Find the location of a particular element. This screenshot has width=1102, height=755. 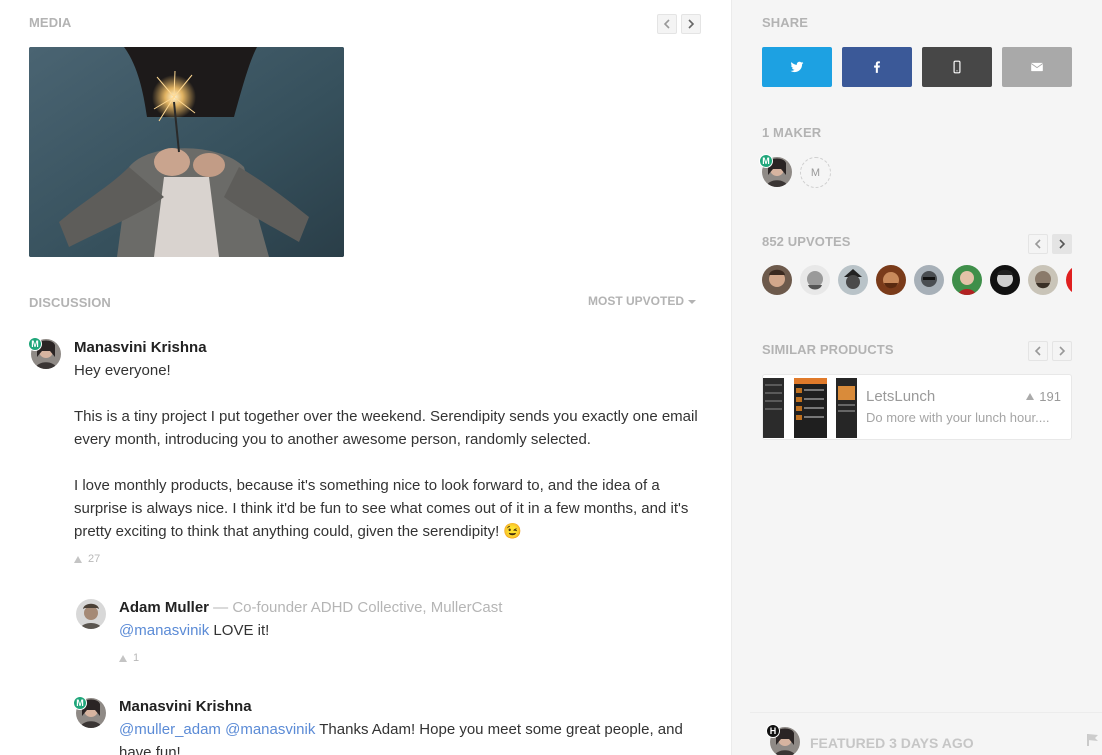

facebook-share-button is located at coordinates (877, 67).